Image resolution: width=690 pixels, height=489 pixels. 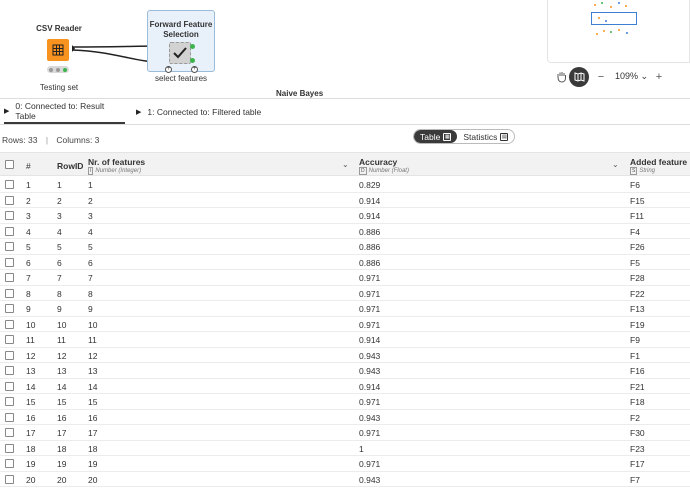 I want to click on table-cell: F2, so click(x=635, y=417).